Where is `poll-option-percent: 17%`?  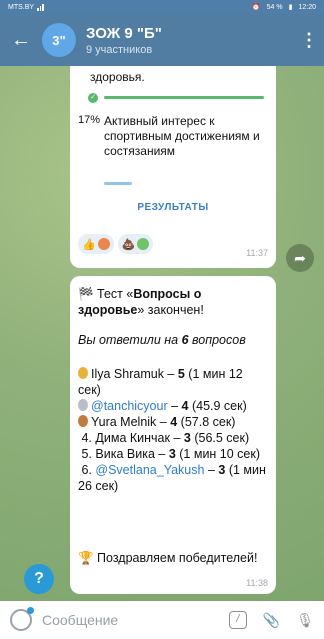 poll-option-percent: 17% is located at coordinates (89, 120).